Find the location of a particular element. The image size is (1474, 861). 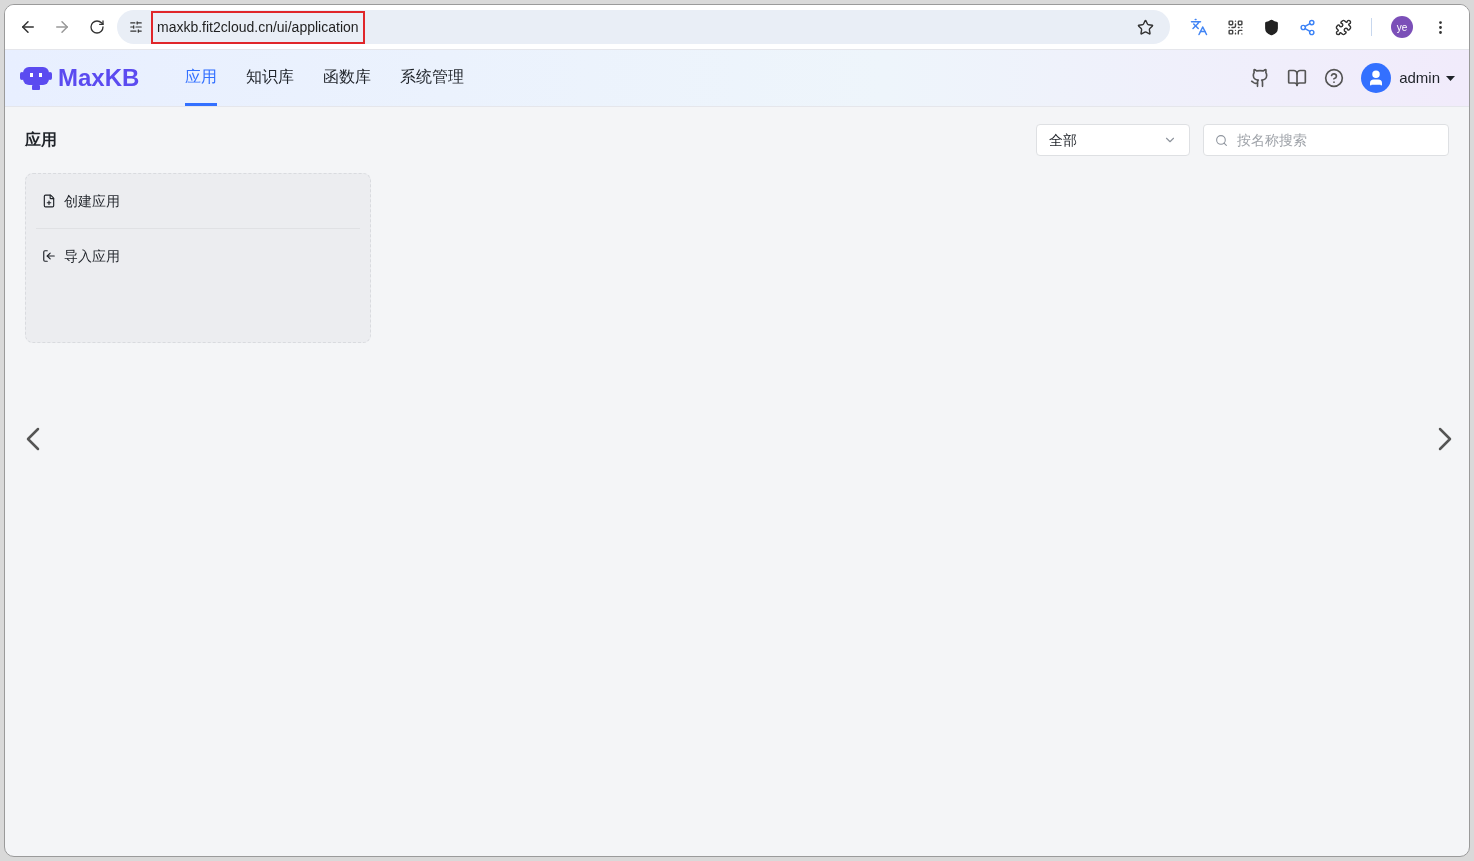

user-menu: admin is located at coordinates (1427, 78).